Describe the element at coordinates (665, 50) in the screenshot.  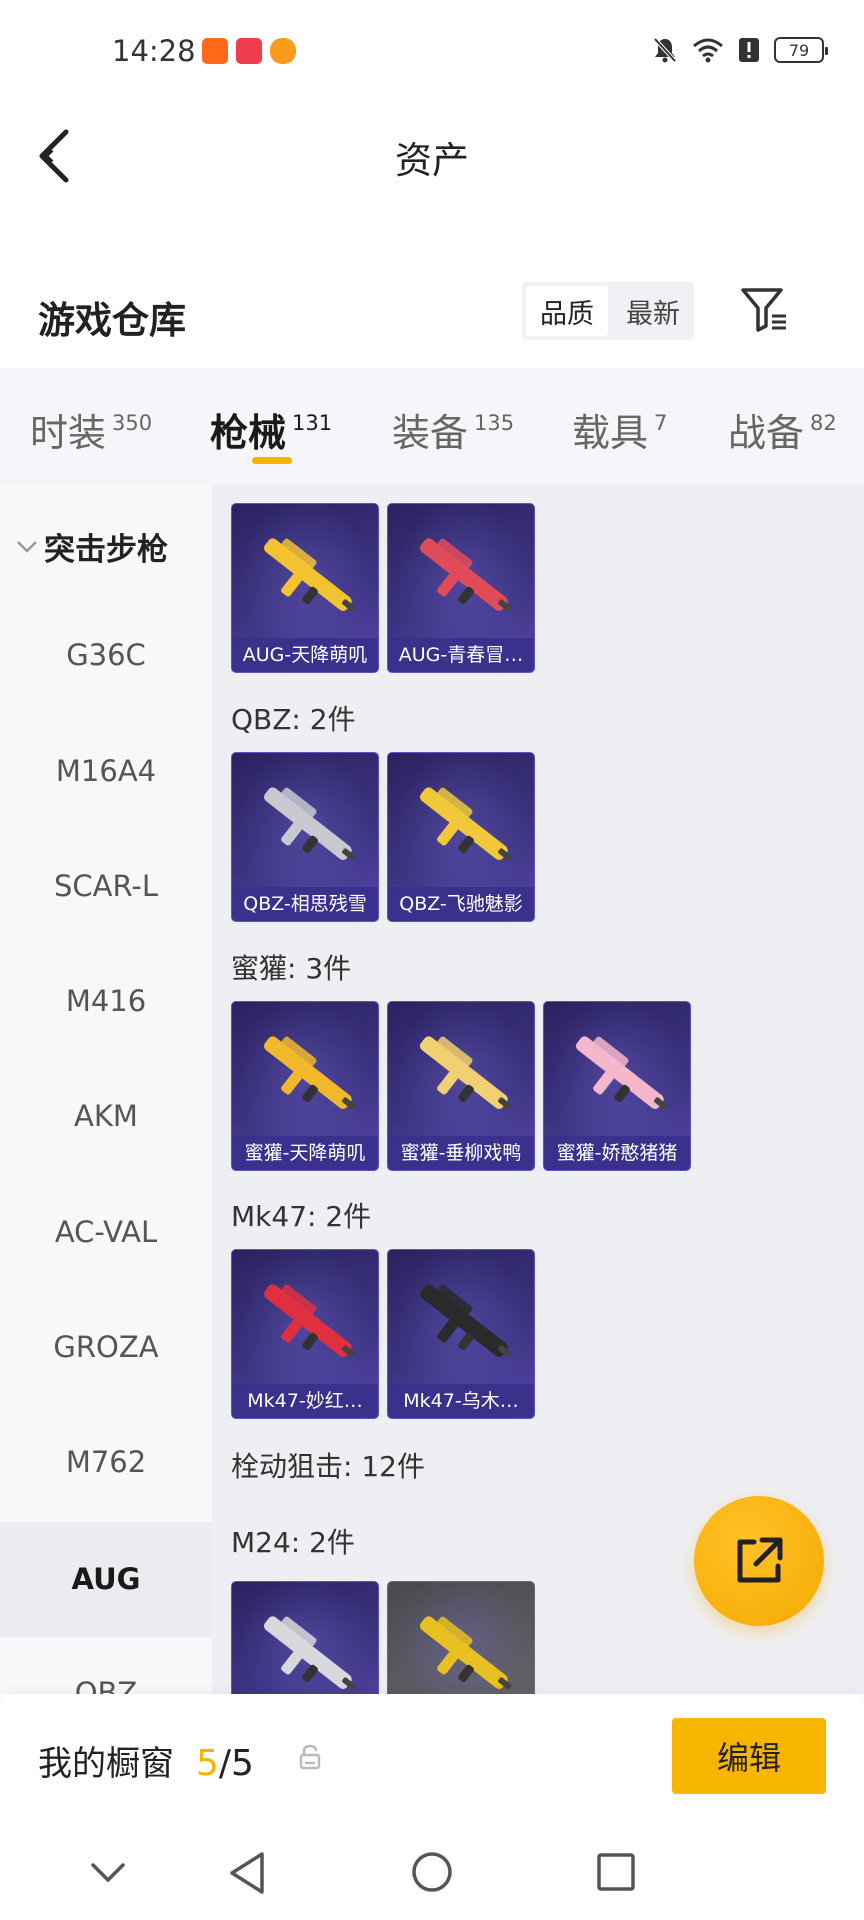
I see `mute-icon` at that location.